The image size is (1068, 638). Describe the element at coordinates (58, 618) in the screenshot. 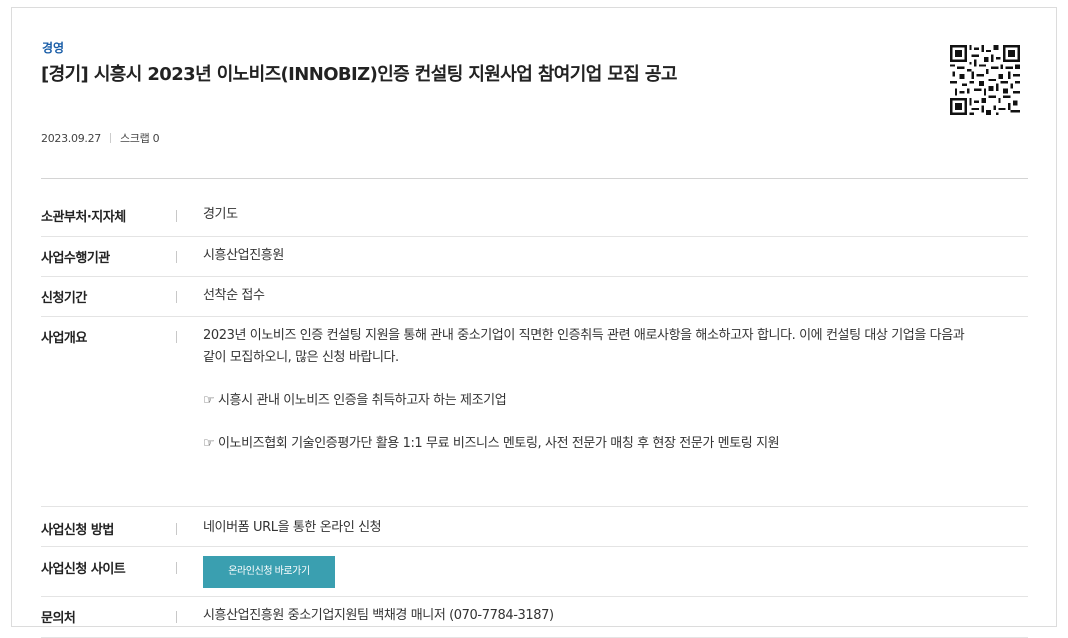

I see `row-label: 문의처` at that location.